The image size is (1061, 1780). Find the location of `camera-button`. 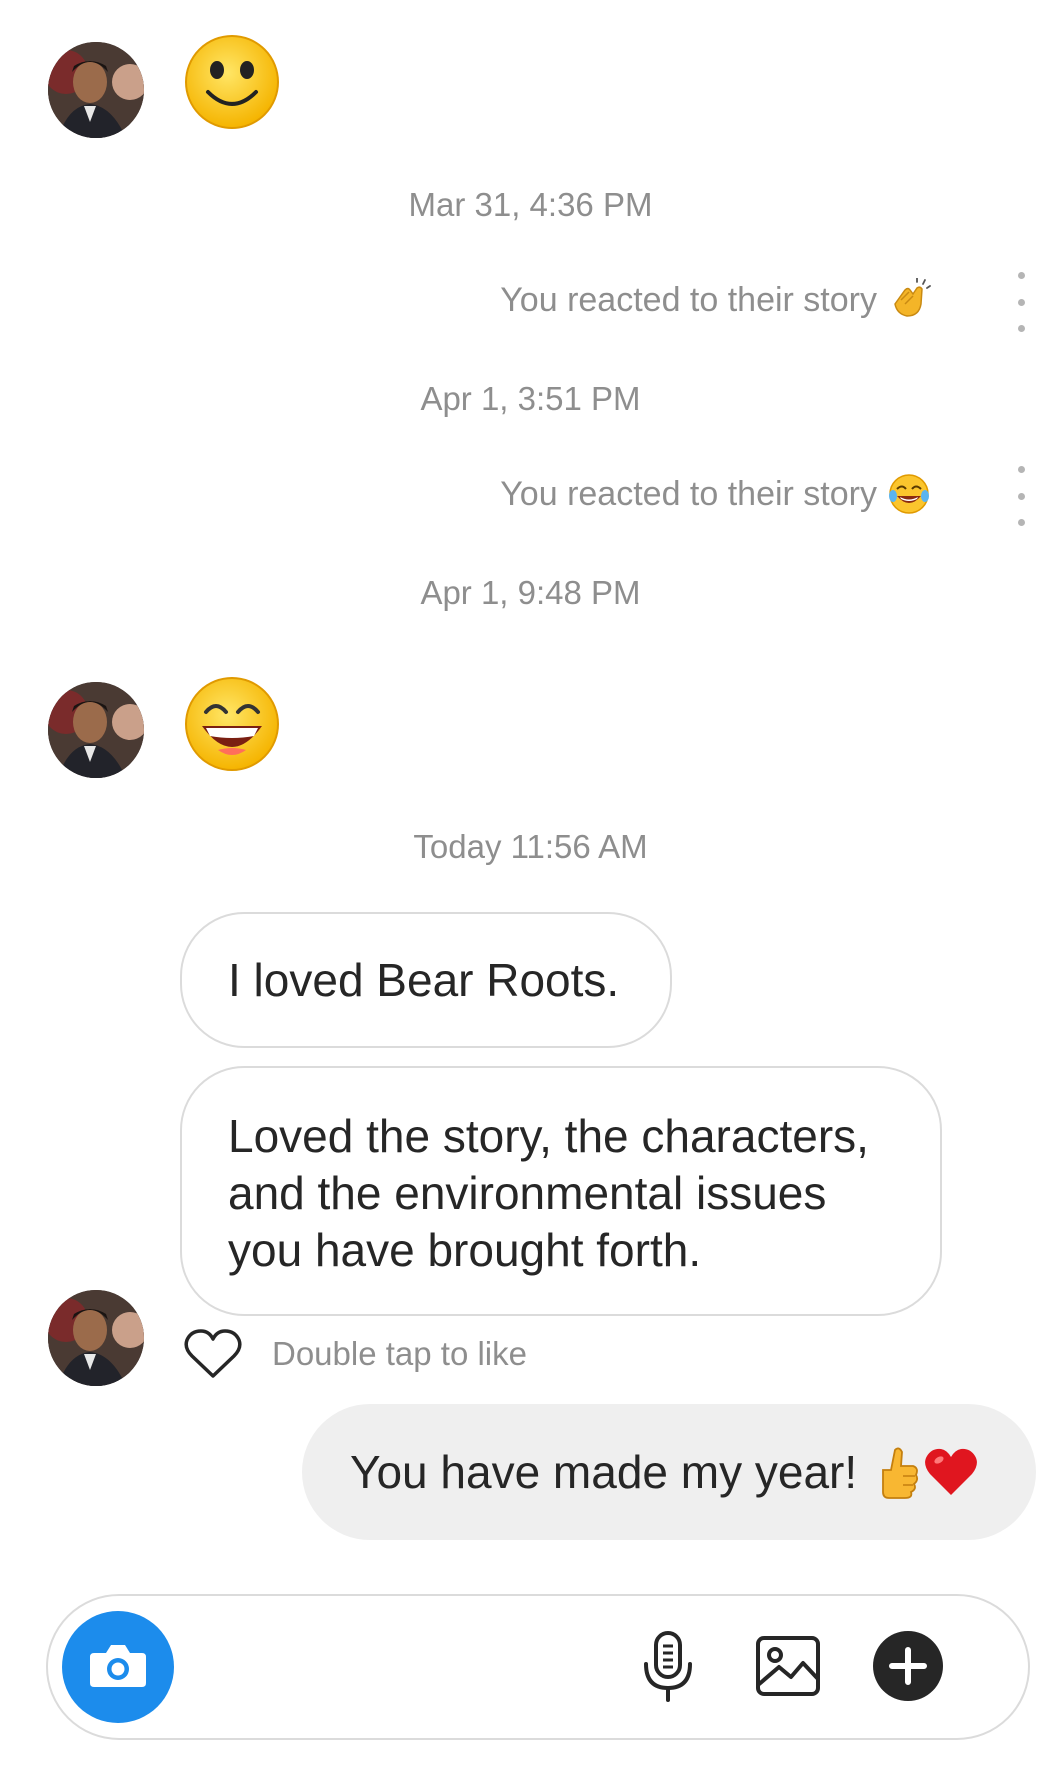

camera-button is located at coordinates (118, 1667).